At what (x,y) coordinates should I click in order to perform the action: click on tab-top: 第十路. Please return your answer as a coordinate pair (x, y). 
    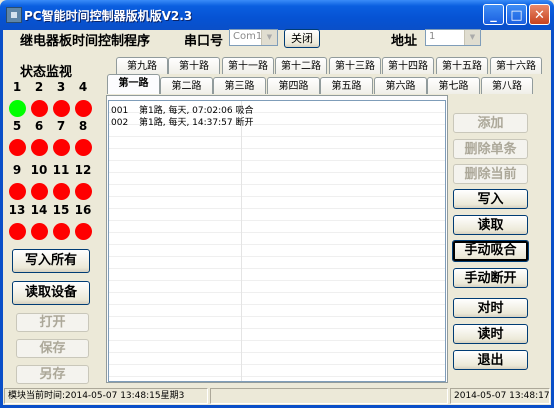
    Looking at the image, I should click on (194, 65).